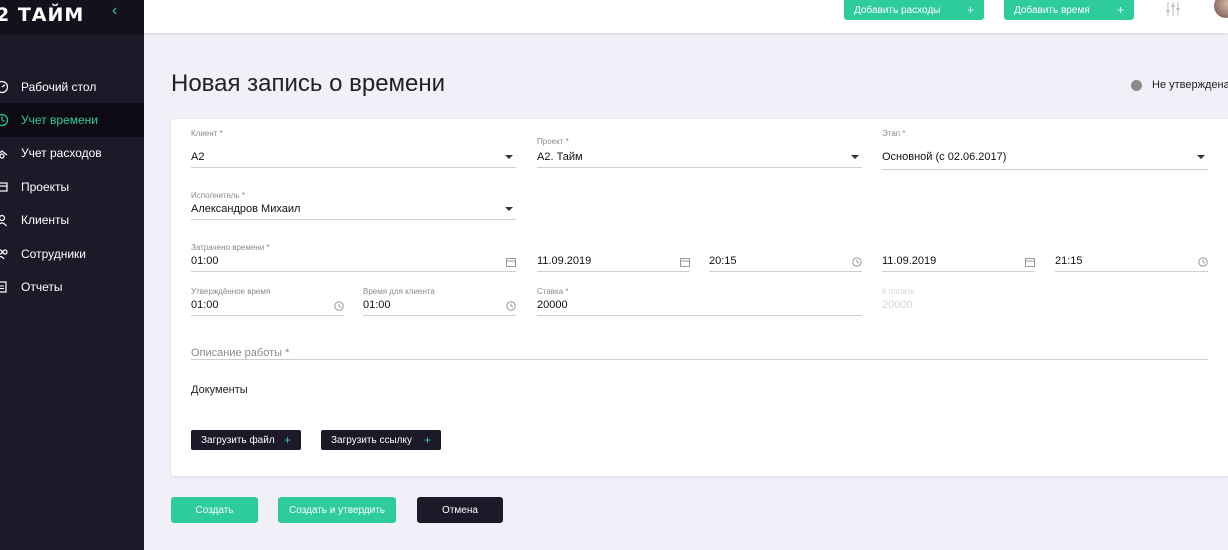  Describe the element at coordinates (207, 133) in the screenshot. I see `client-label: Клиент *` at that location.